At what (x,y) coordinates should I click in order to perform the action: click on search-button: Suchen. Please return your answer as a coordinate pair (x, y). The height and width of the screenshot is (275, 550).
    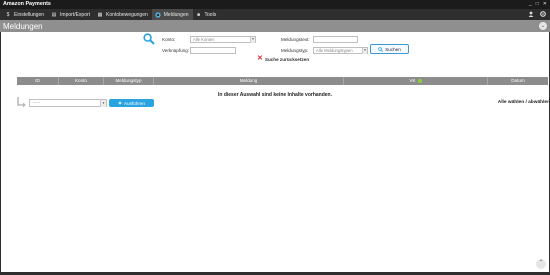
    Looking at the image, I should click on (389, 49).